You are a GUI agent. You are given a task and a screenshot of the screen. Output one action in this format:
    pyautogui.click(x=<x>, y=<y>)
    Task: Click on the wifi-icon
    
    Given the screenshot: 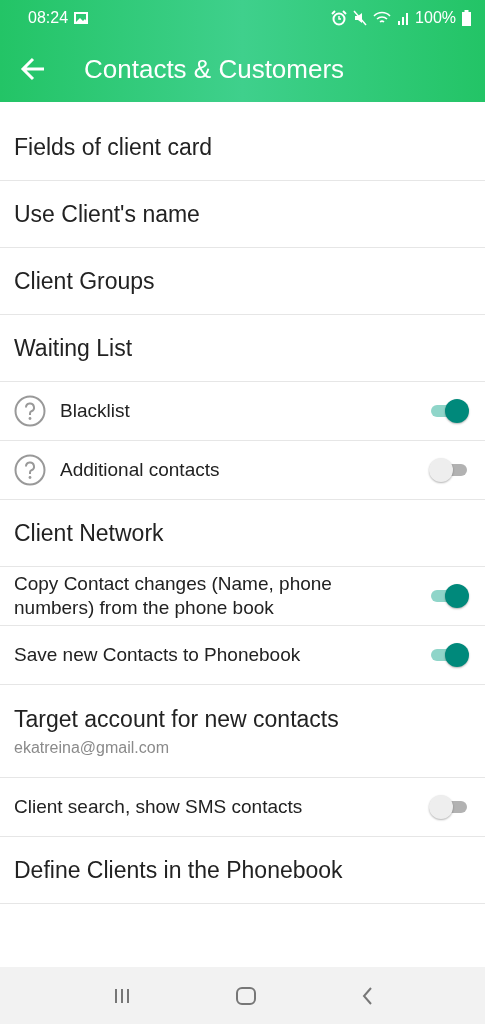 What is the action you would take?
    pyautogui.click(x=382, y=18)
    